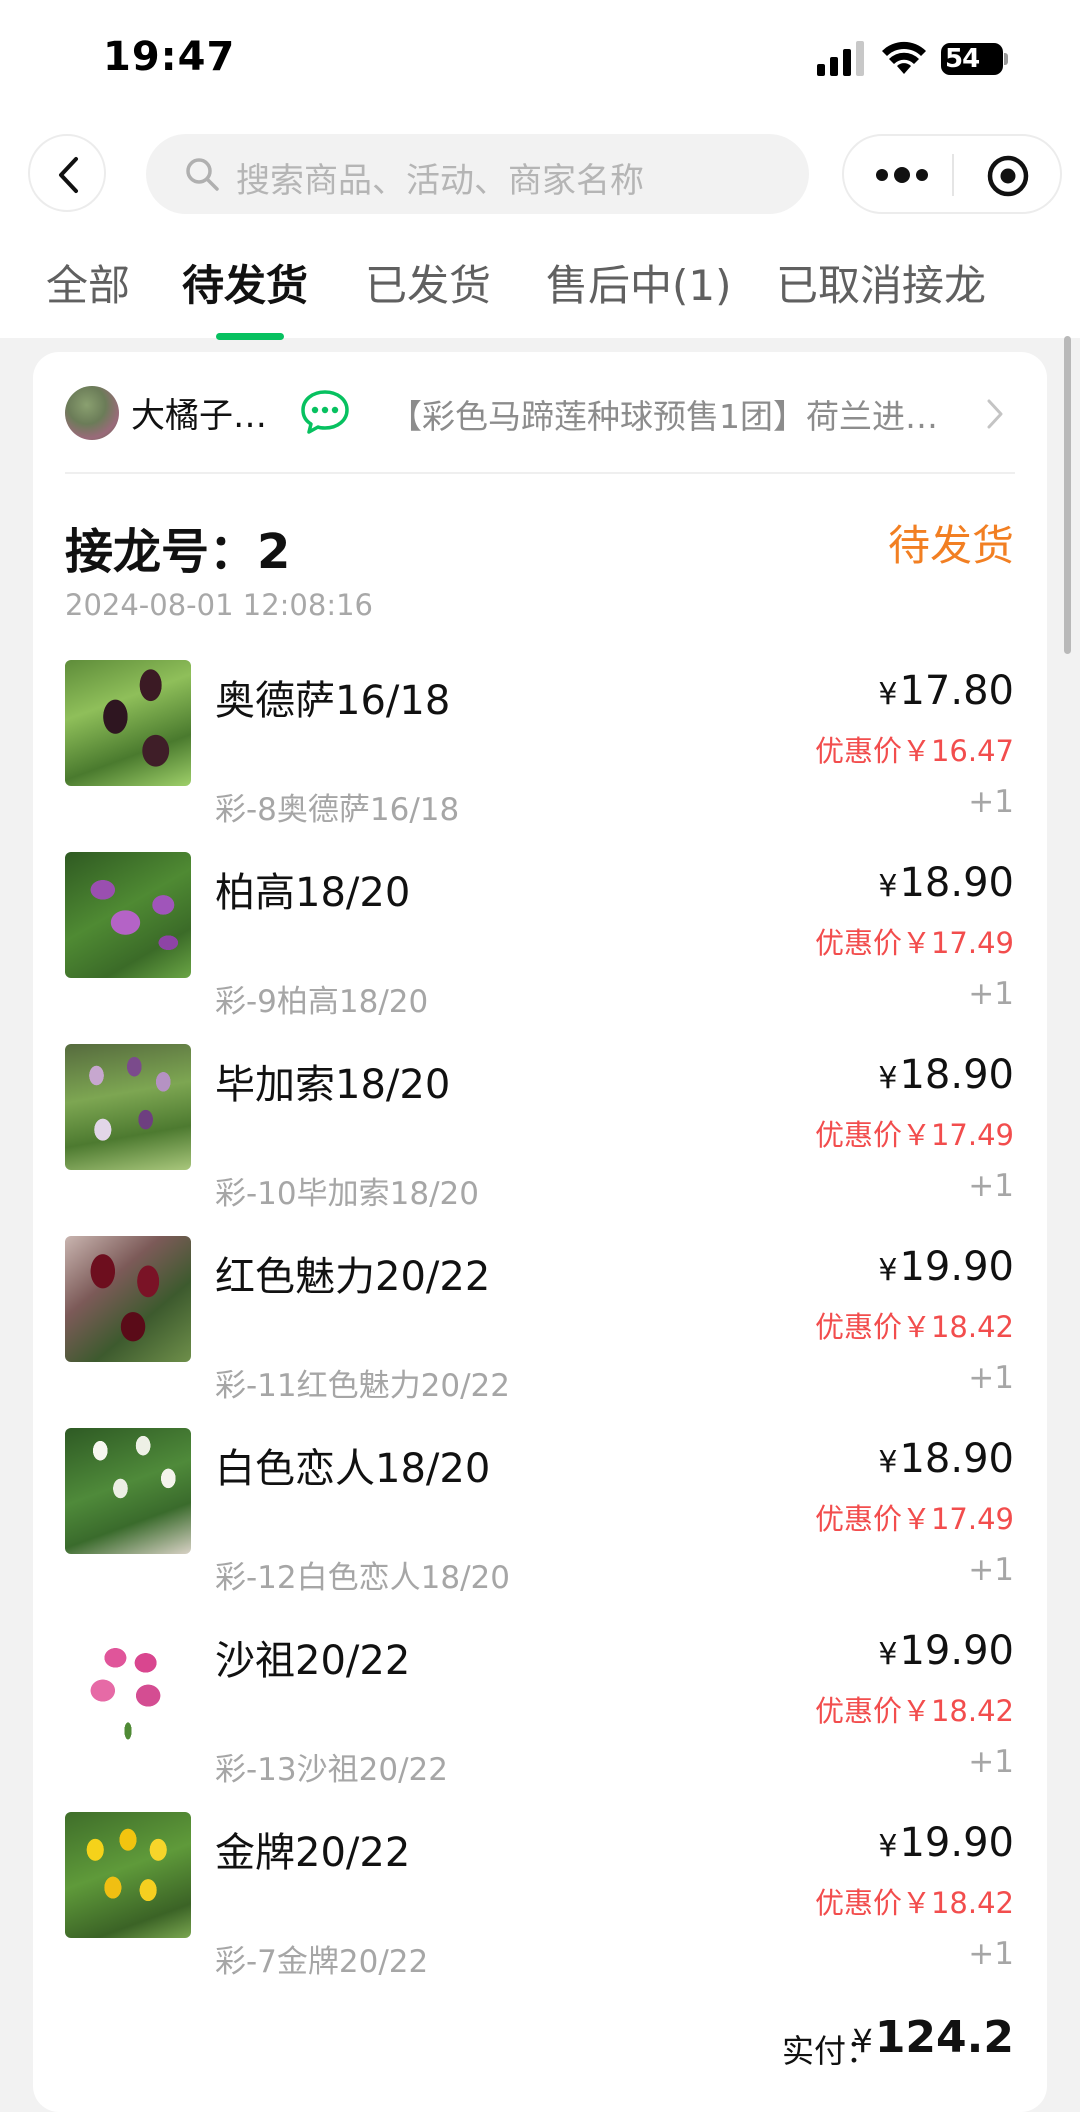 This screenshot has height=2112, width=1080. Describe the element at coordinates (950, 545) in the screenshot. I see `order-status-badge: 待发货` at that location.